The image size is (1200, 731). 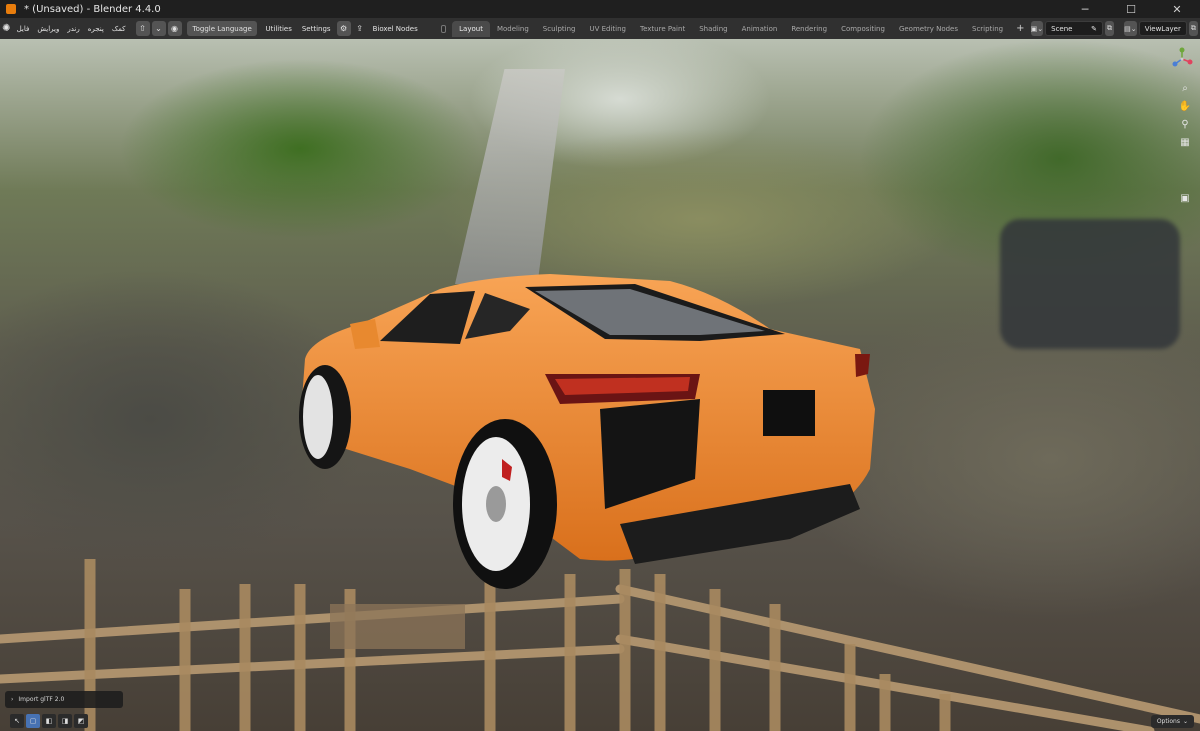 I want to click on toggle-checkbox, so click(x=443, y=28).